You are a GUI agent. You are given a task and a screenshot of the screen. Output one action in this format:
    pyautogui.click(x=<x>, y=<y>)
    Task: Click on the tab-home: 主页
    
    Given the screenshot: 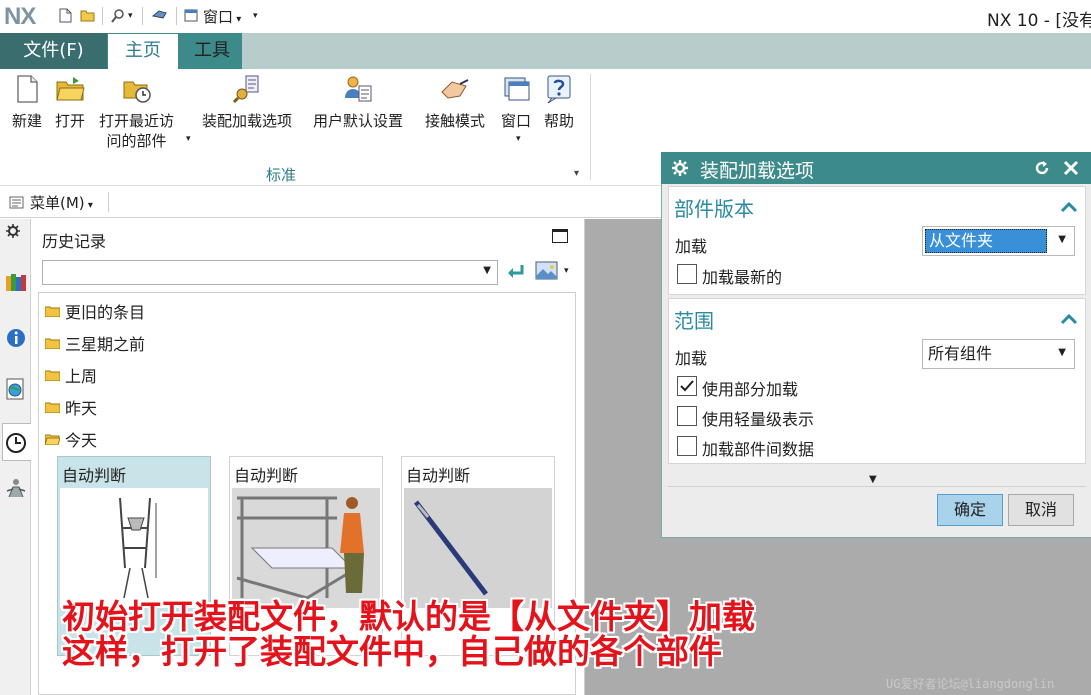 What is the action you would take?
    pyautogui.click(x=143, y=51)
    